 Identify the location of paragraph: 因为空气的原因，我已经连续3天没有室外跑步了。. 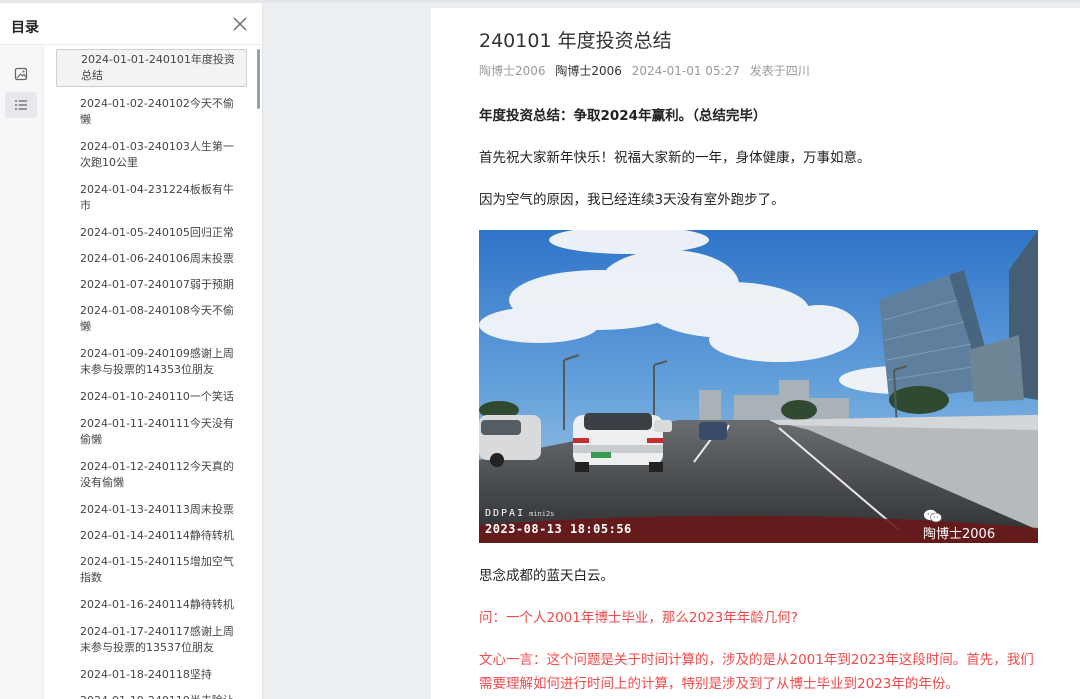
(632, 200).